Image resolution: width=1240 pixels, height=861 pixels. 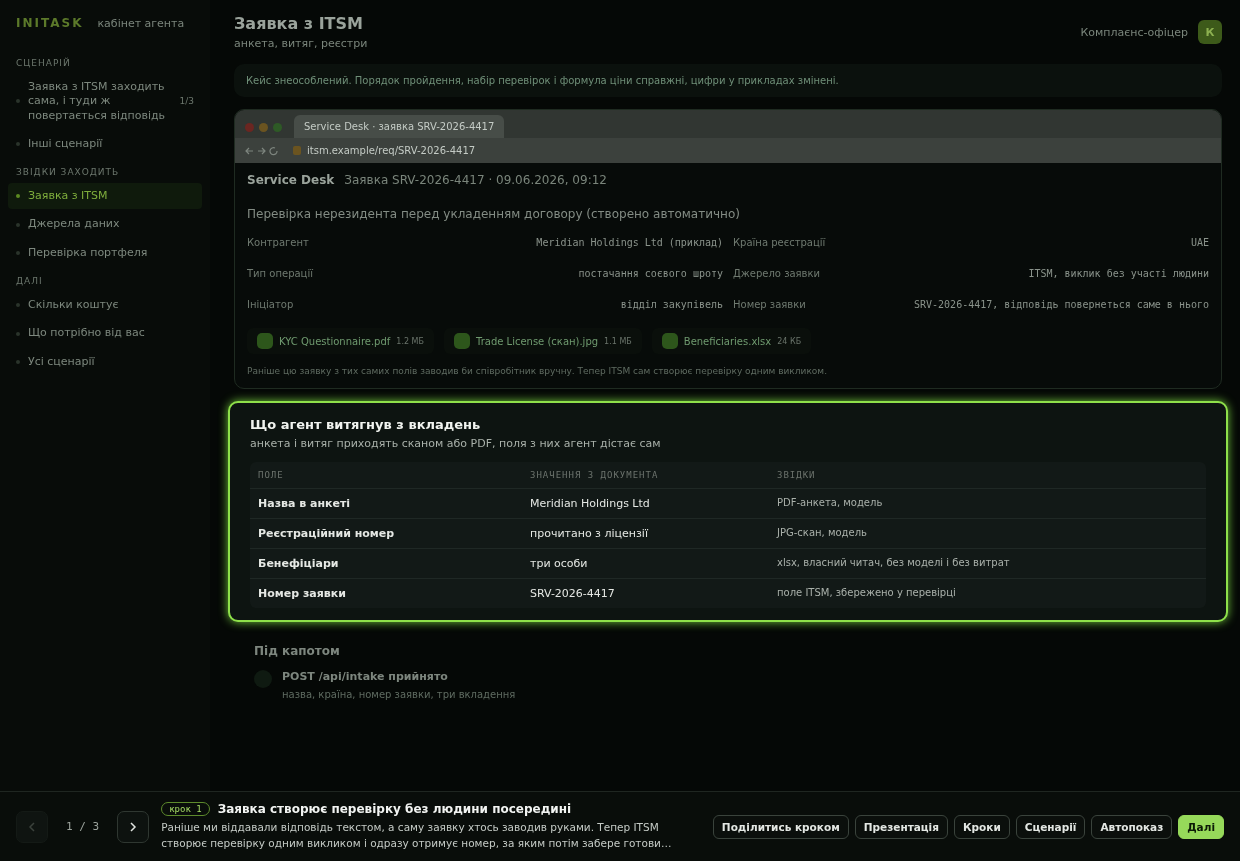 What do you see at coordinates (494, 214) in the screenshot?
I see `ticket-subject: Перевірка нерезидента перед укладенням договору (створено автоматично)` at bounding box center [494, 214].